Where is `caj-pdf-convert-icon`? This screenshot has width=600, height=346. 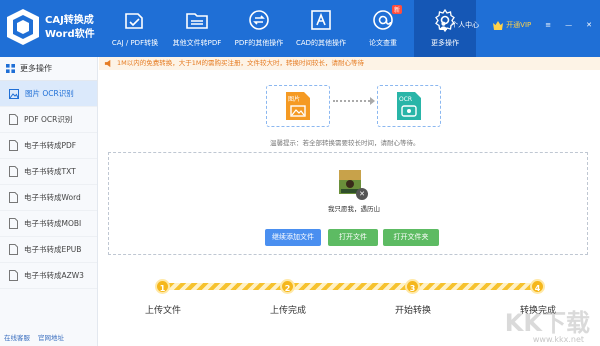
caj-pdf-convert-icon is located at coordinates (134, 21).